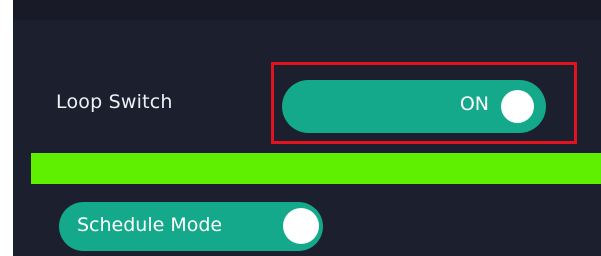 This screenshot has width=601, height=256. I want to click on loop-switch-toggle: ON, so click(414, 106).